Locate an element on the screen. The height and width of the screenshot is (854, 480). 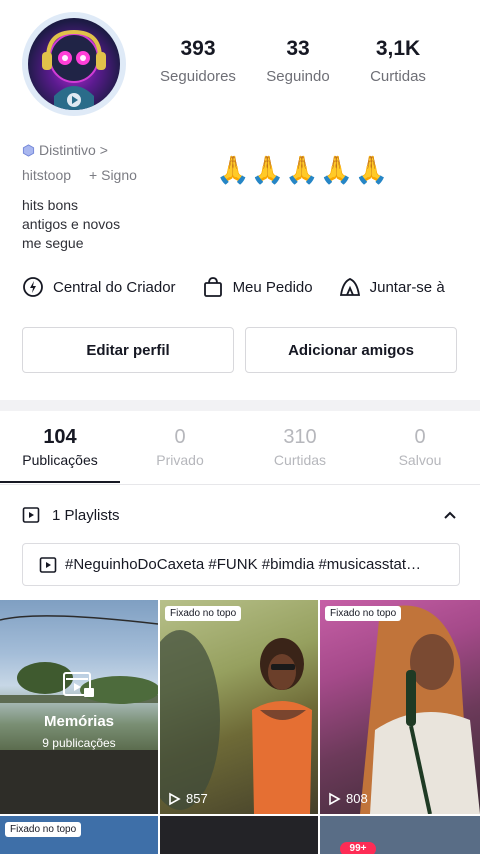
tab-private: 0 Privado is located at coordinates (180, 454).